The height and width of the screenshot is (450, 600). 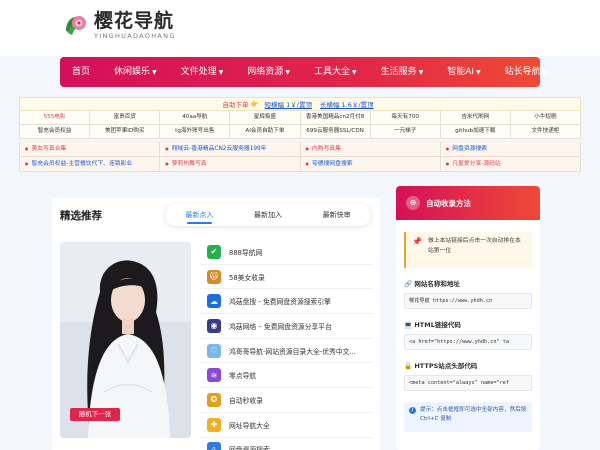 What do you see at coordinates (286, 425) in the screenshot?
I see `list-item: ✚ 网址导航大全` at bounding box center [286, 425].